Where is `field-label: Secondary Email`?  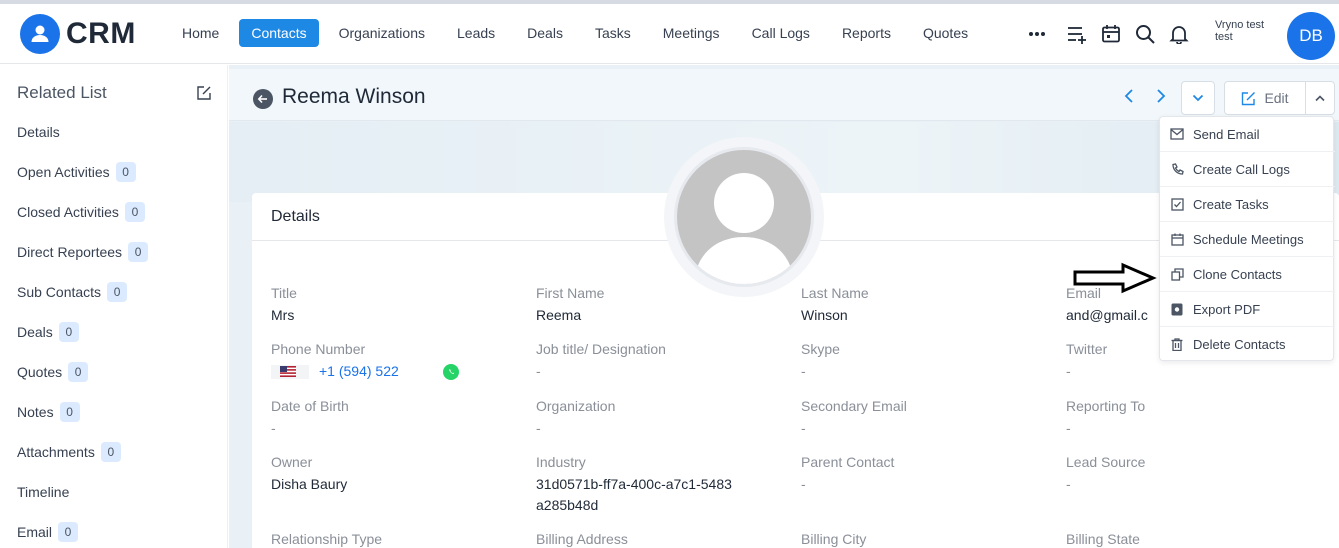
field-label: Secondary Email is located at coordinates (854, 406).